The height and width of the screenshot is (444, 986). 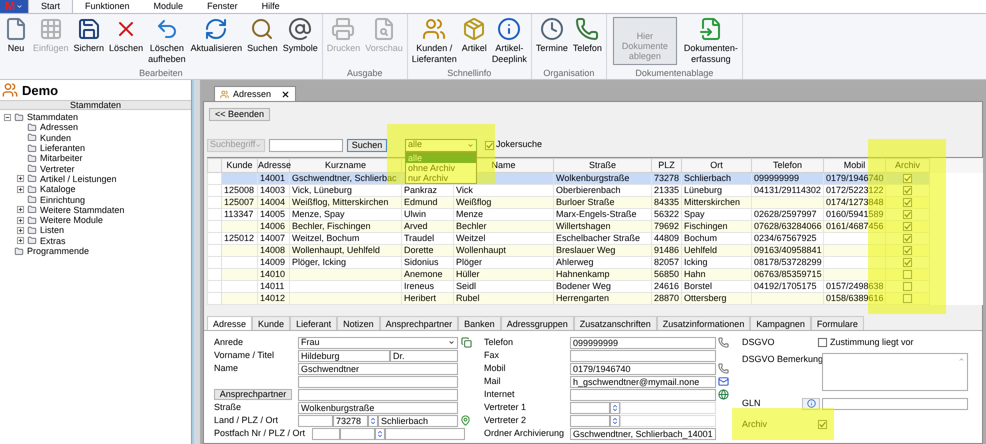 What do you see at coordinates (595, 190) in the screenshot?
I see `table-row: 125008 14003 Vick, Lüneburg Pankraz Vick Oberbierenbach 21335 Lüneburg 04131/29114302 0172/5223122` at bounding box center [595, 190].